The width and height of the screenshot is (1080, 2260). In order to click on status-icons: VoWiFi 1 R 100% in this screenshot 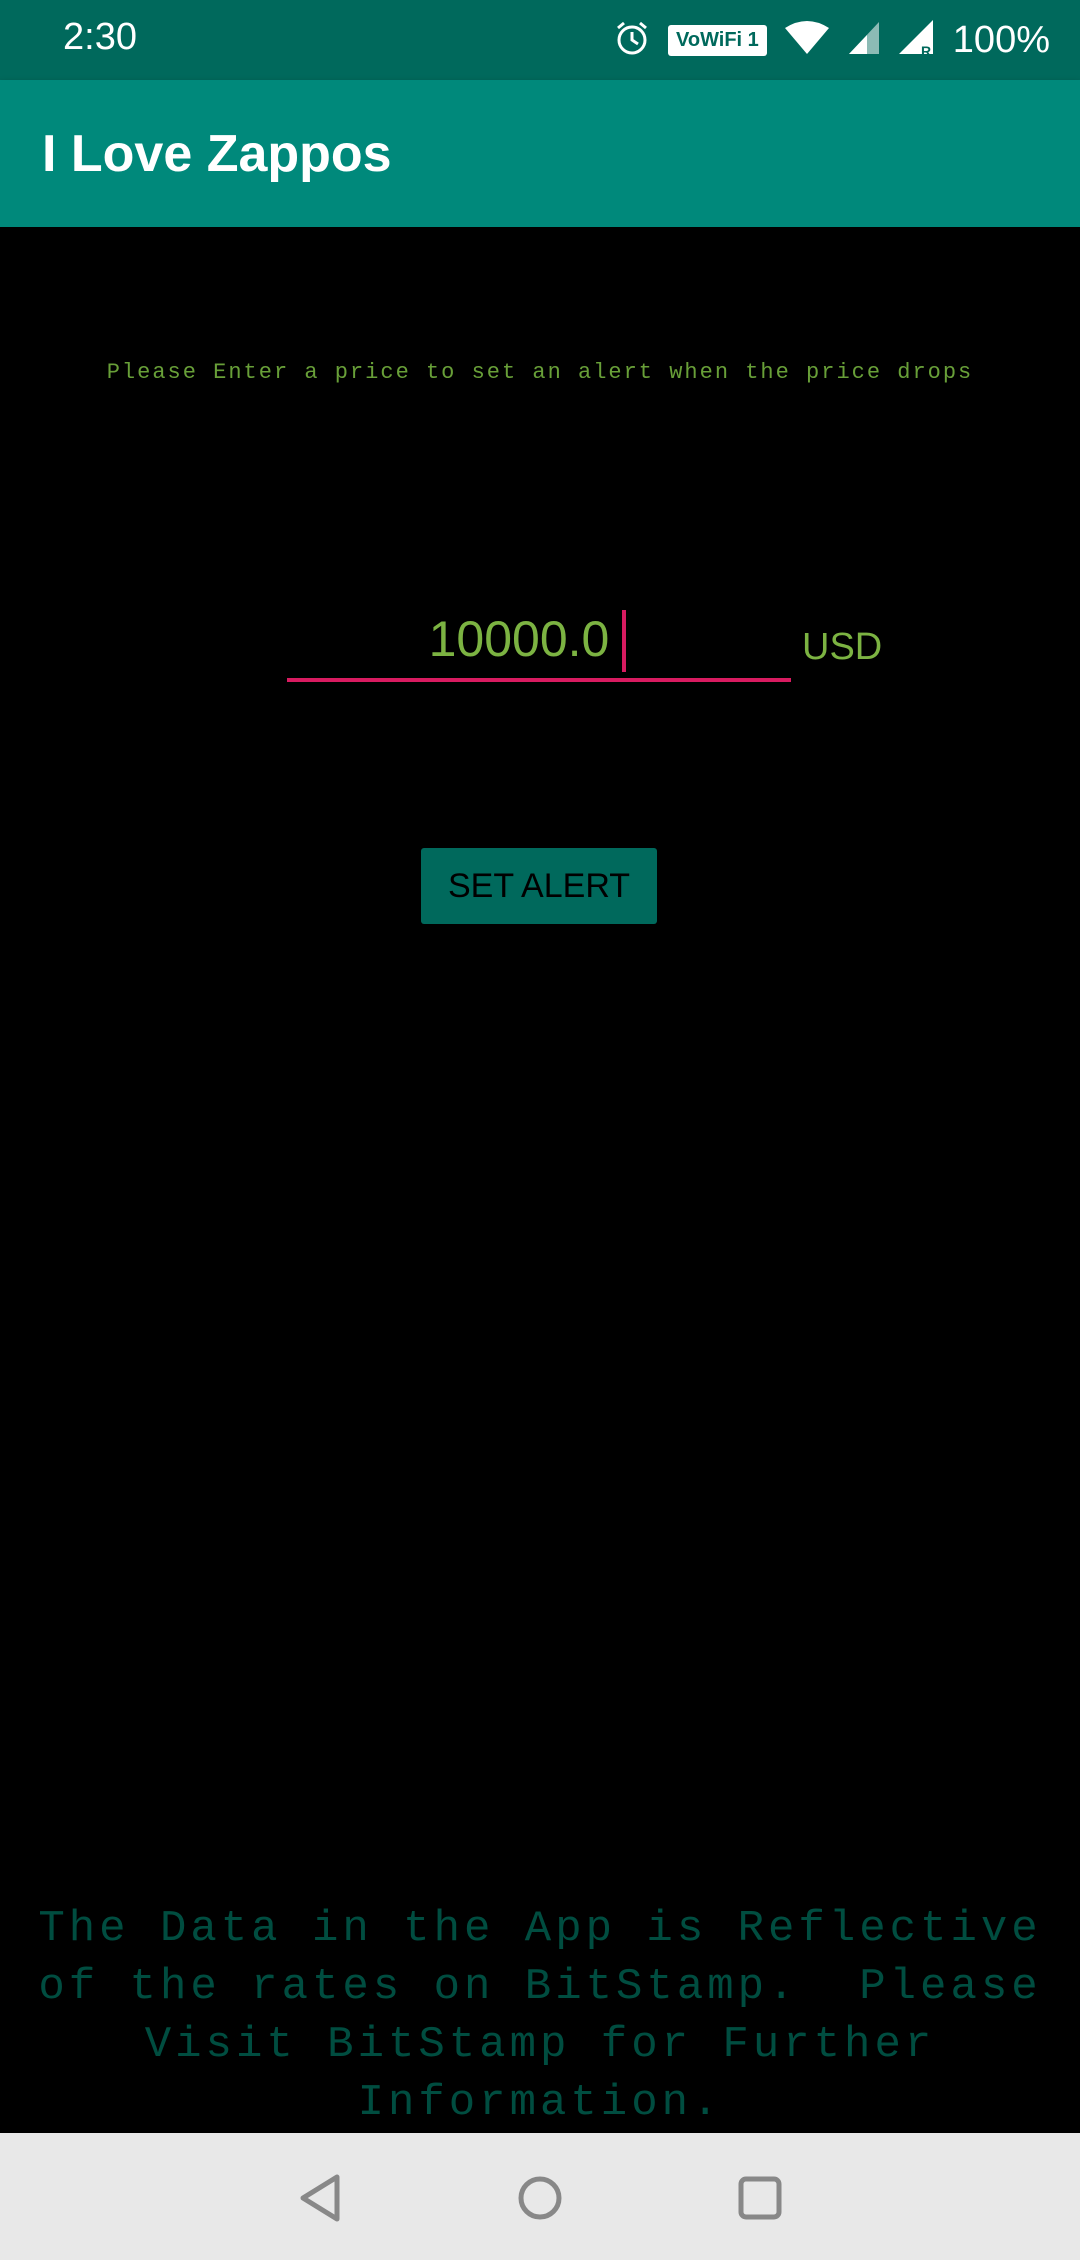, I will do `click(823, 40)`.